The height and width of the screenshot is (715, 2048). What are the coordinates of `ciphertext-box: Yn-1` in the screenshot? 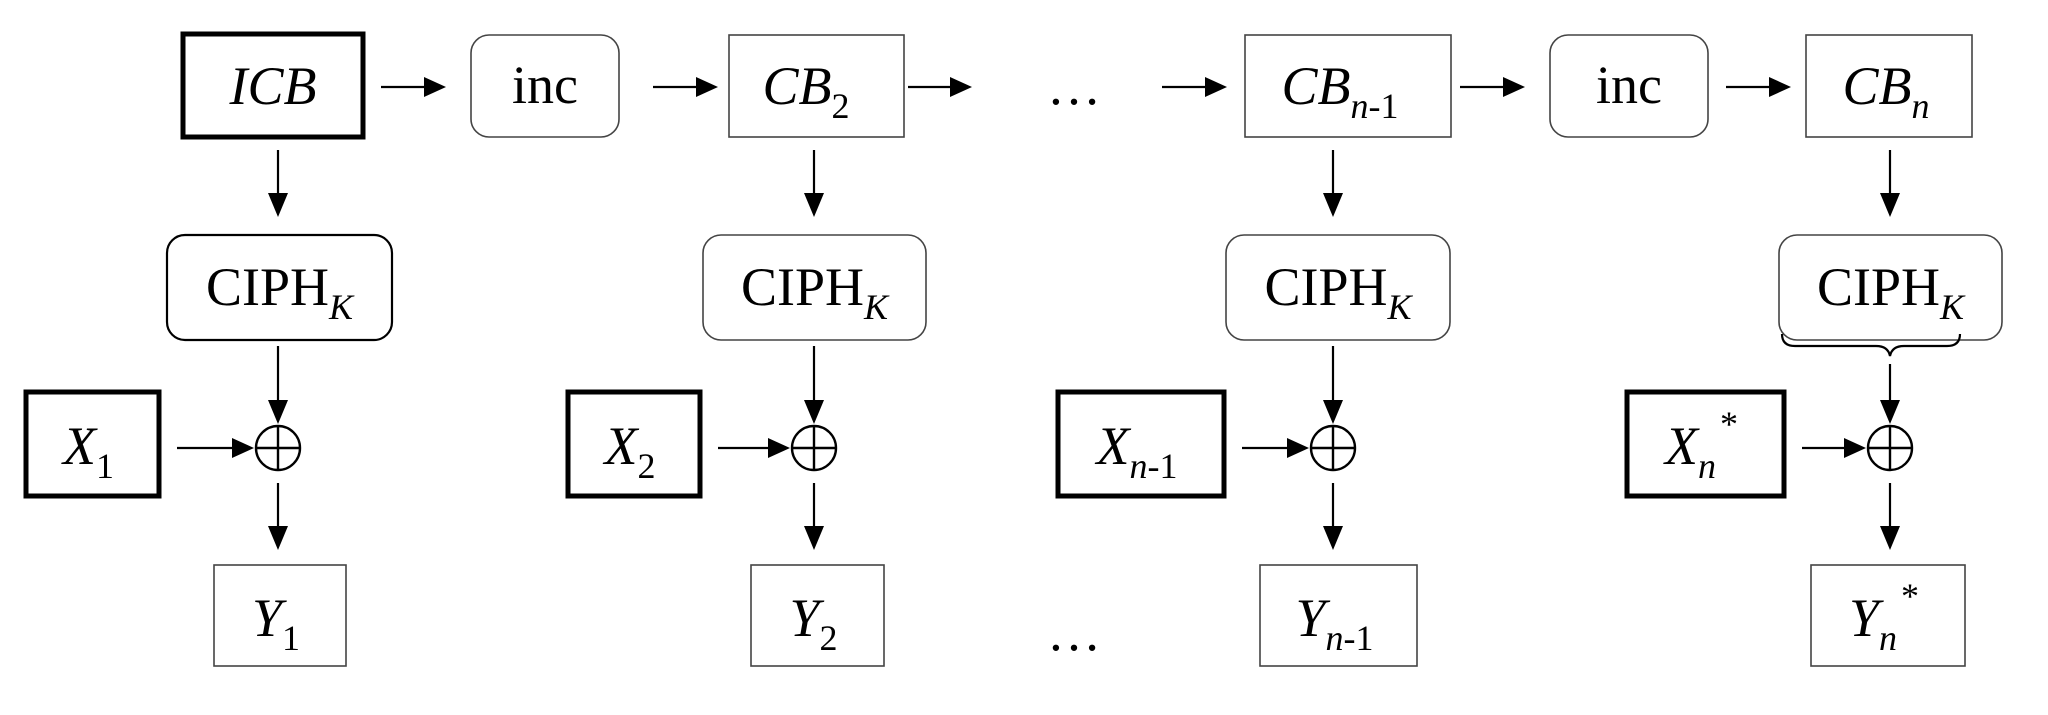 It's located at (1338, 615).